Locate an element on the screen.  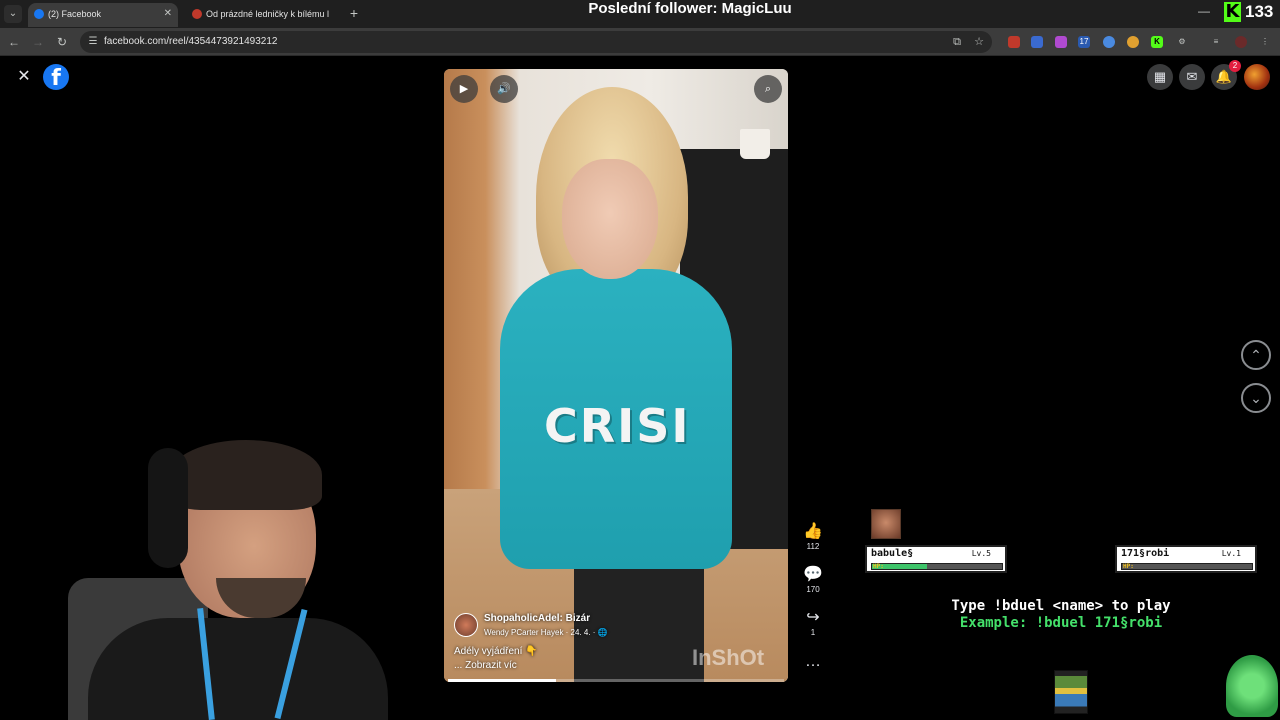
extension-blue-icon is located at coordinates (1037, 42).